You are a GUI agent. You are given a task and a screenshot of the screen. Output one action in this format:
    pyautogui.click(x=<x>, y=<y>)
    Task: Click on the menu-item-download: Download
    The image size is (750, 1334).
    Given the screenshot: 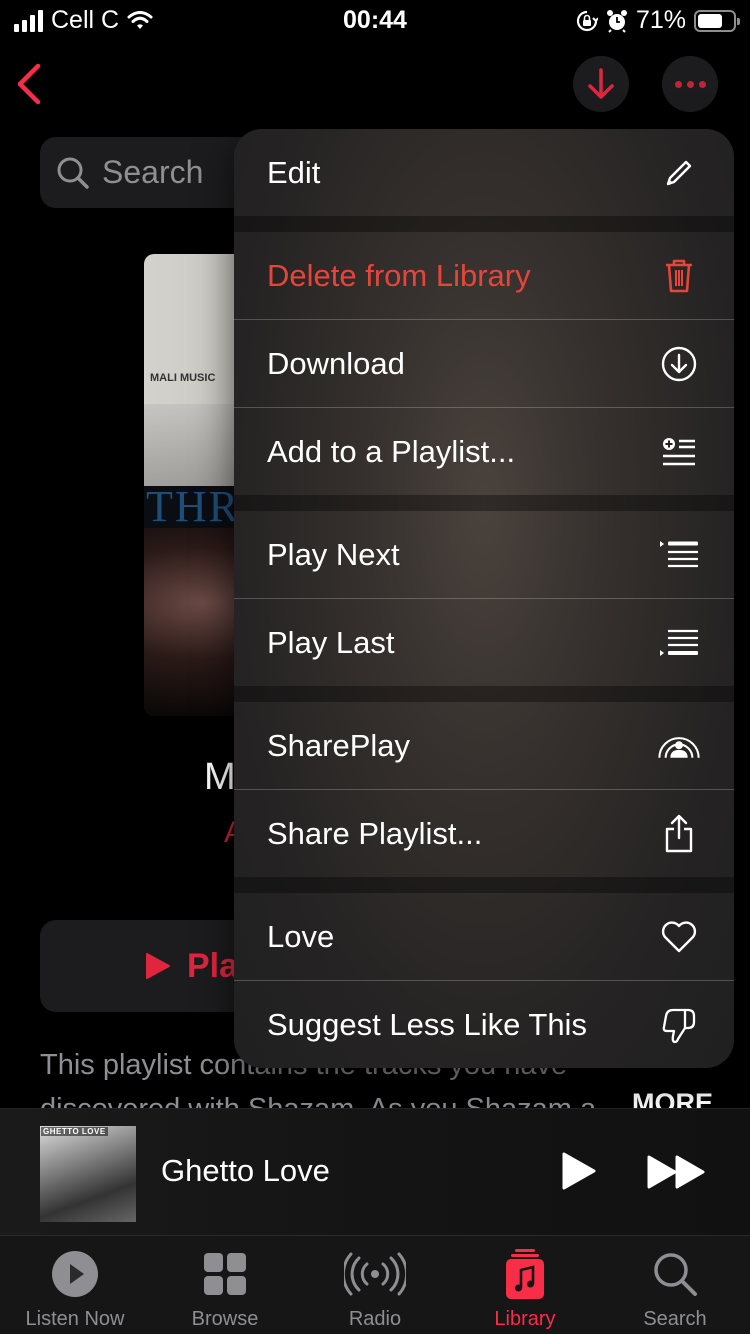 What is the action you would take?
    pyautogui.click(x=484, y=363)
    